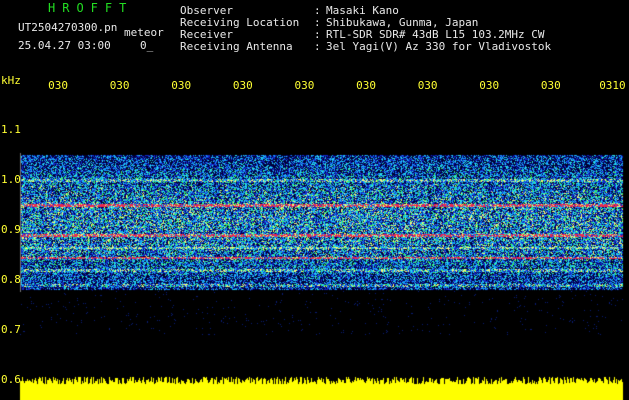  Describe the element at coordinates (64, 45) in the screenshot. I see `date-time: 25.04.27 03:00` at that location.